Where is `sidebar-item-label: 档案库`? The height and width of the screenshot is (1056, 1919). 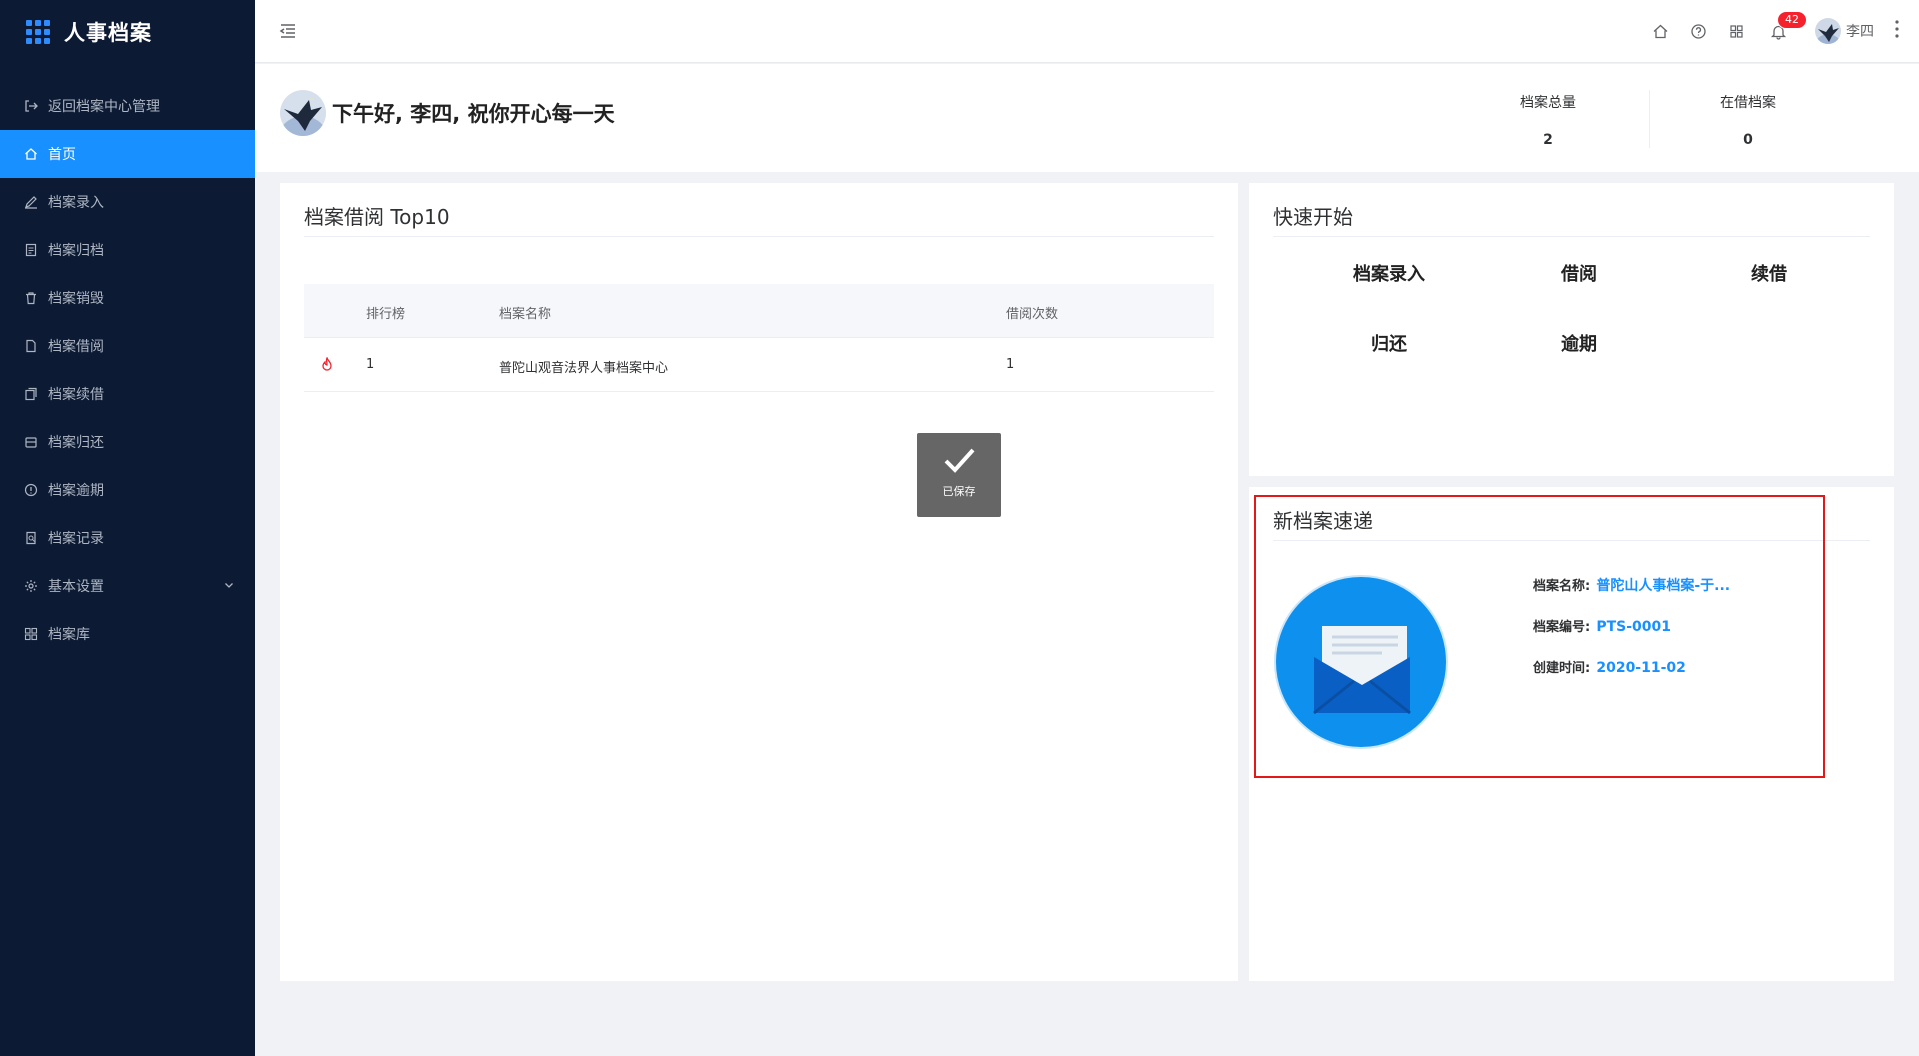 sidebar-item-label: 档案库 is located at coordinates (69, 635).